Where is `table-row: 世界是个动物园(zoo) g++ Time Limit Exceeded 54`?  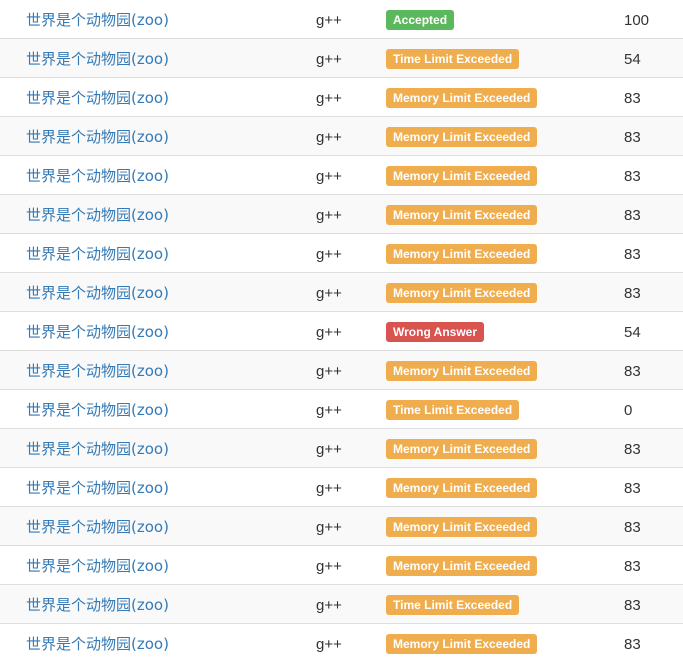 table-row: 世界是个动物园(zoo) g++ Time Limit Exceeded 54 is located at coordinates (341, 58).